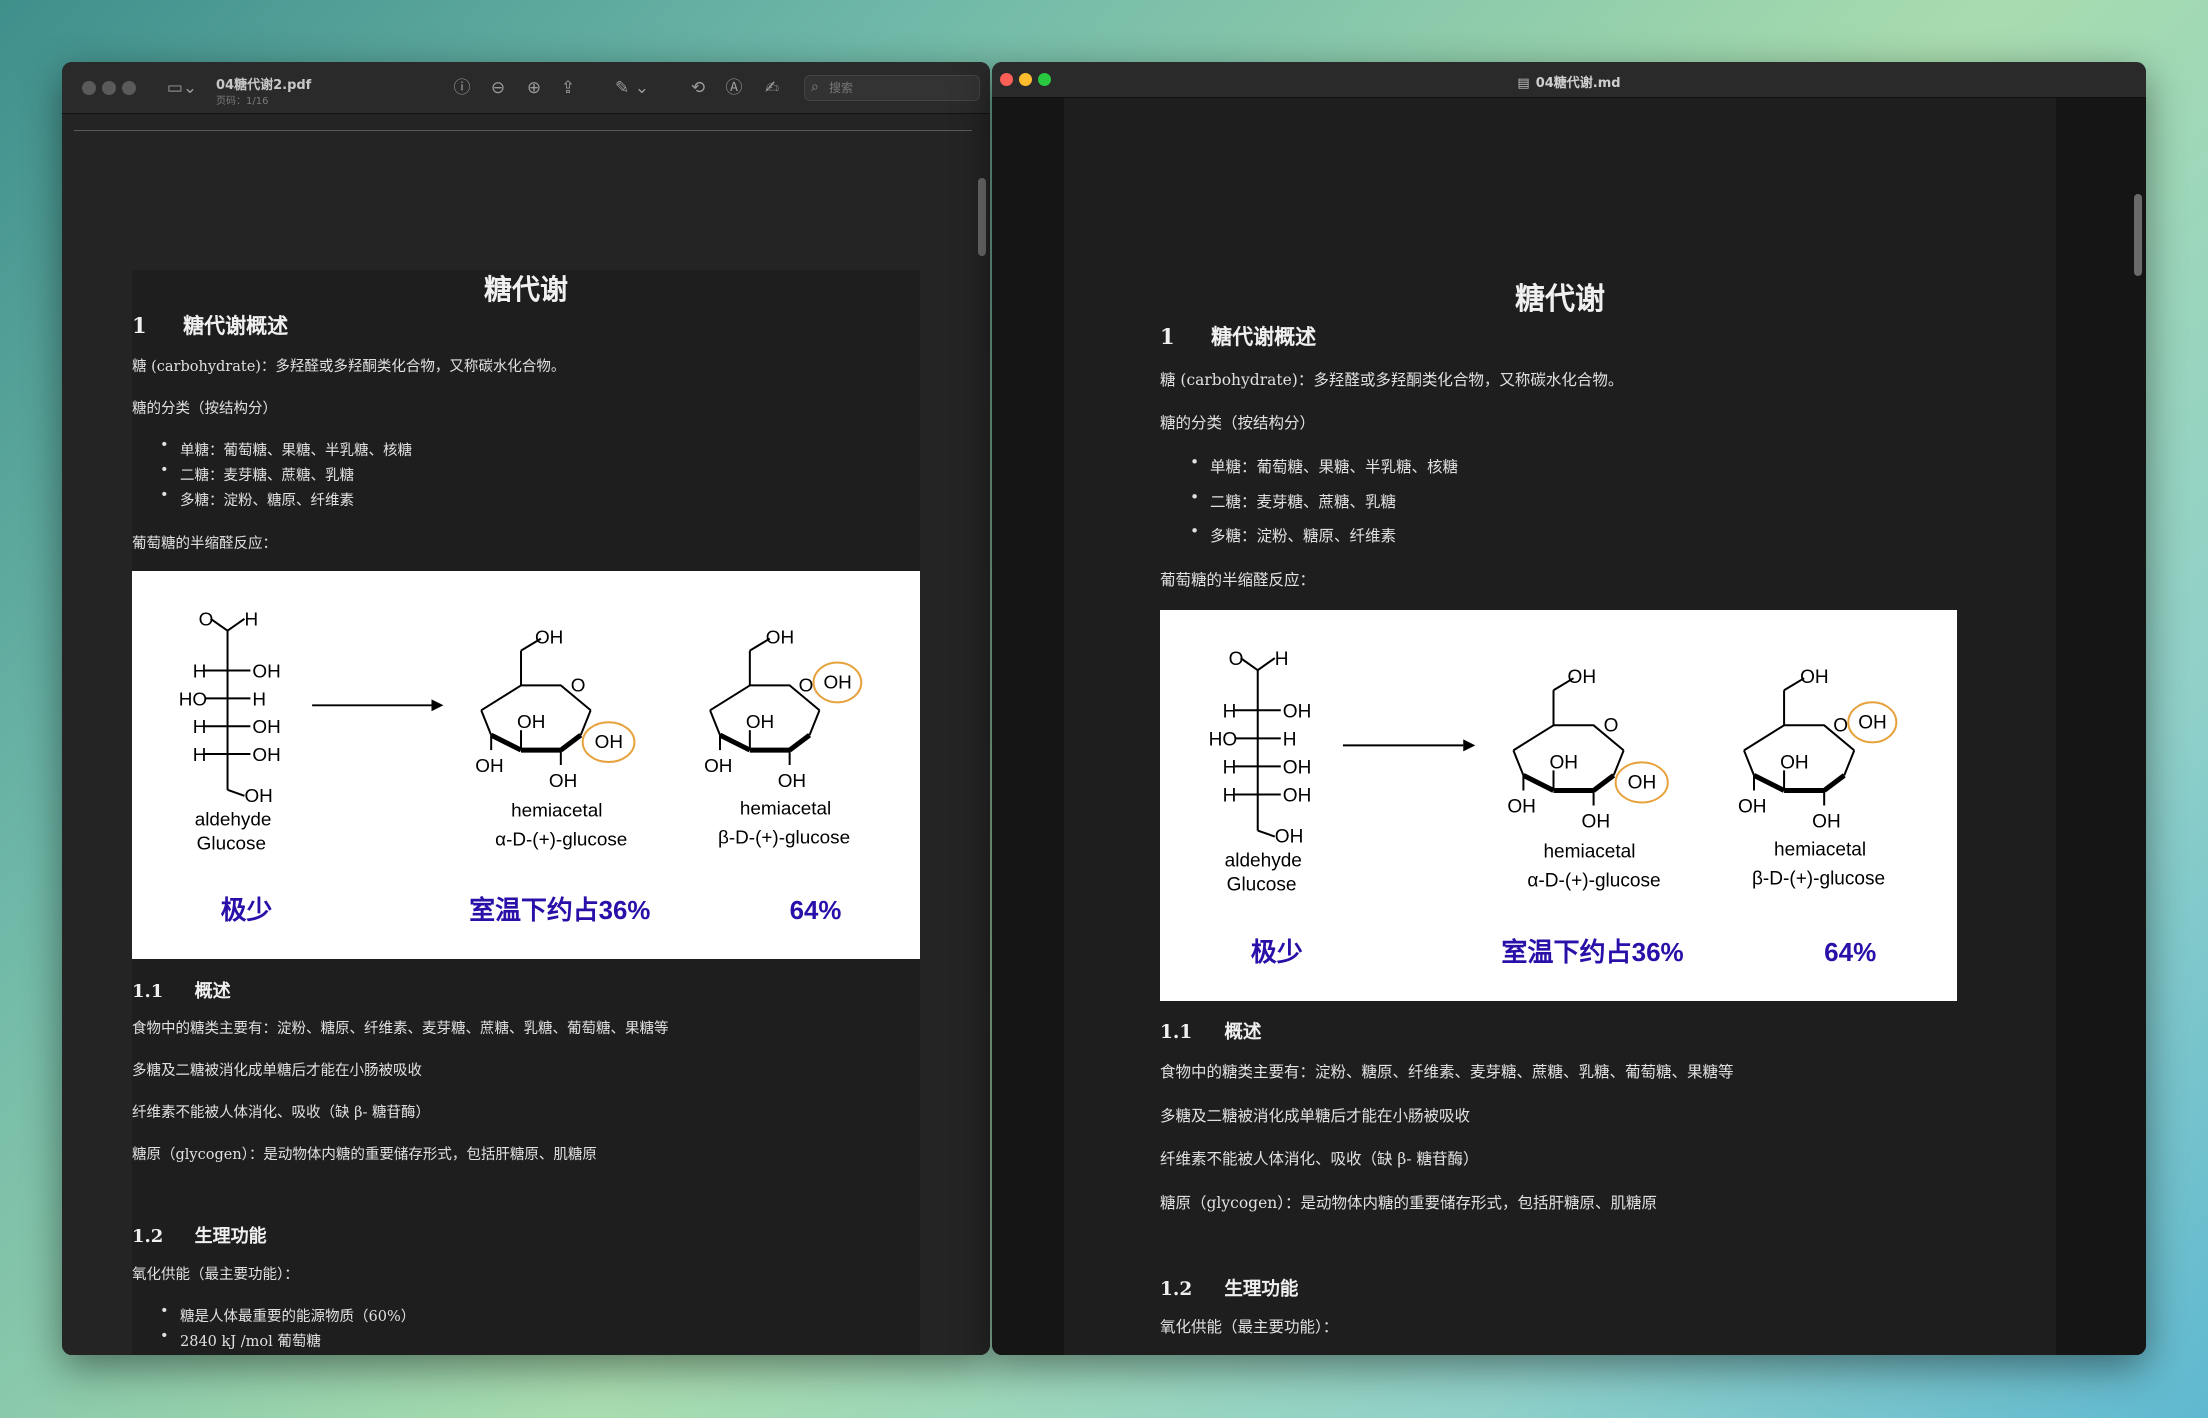 The height and width of the screenshot is (1418, 2208). Describe the element at coordinates (233, 820) in the screenshot. I see `fig-label-aldehyde: aldehyde` at that location.